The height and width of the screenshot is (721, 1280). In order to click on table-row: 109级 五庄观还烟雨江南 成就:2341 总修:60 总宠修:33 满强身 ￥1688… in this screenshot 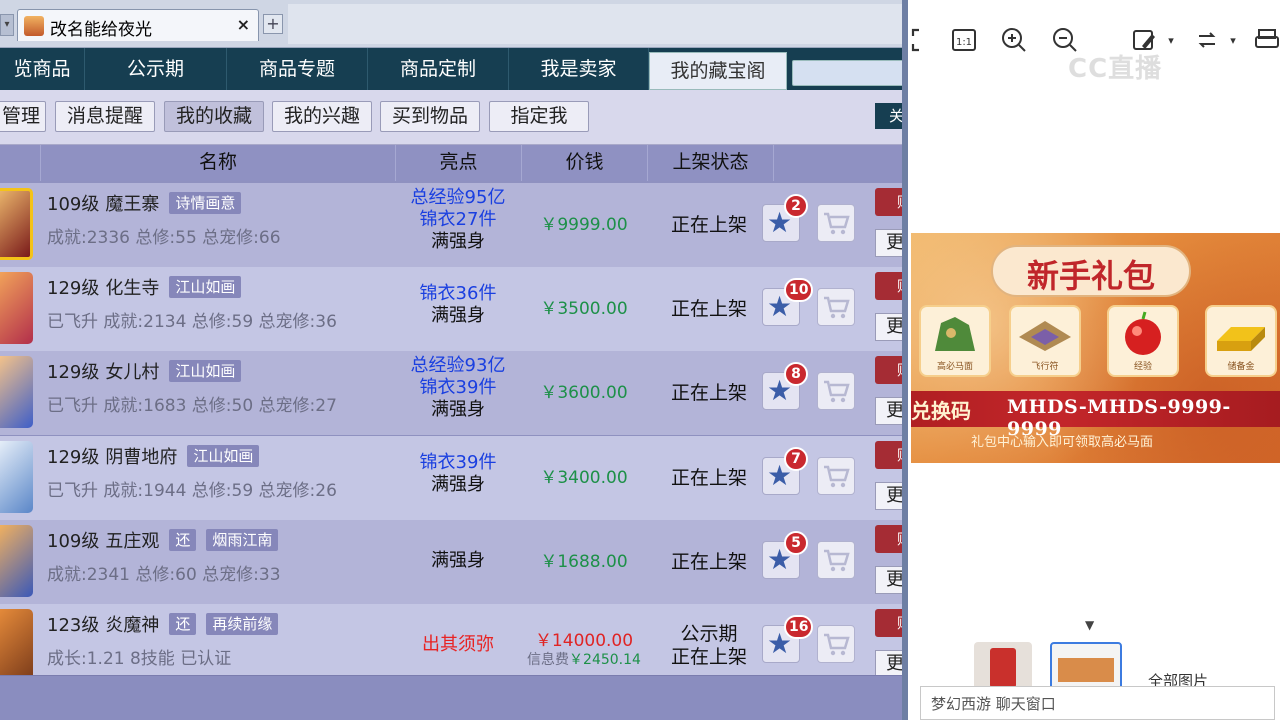, I will do `click(454, 562)`.